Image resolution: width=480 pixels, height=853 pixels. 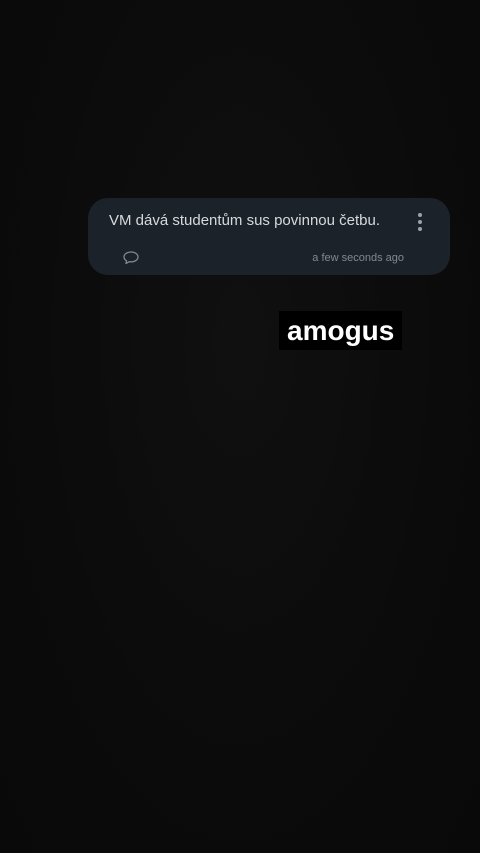 What do you see at coordinates (244, 220) in the screenshot?
I see `post-text: VM dává studentům sus povinnou četbu.` at bounding box center [244, 220].